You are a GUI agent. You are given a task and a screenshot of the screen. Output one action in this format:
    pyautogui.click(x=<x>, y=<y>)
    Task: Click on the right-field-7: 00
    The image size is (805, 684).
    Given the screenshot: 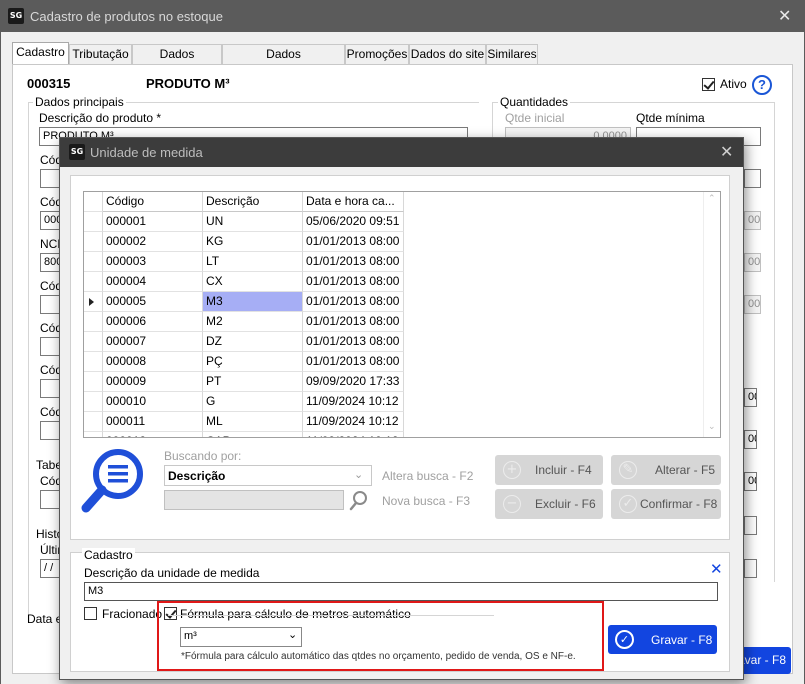 What is the action you would take?
    pyautogui.click(x=750, y=481)
    